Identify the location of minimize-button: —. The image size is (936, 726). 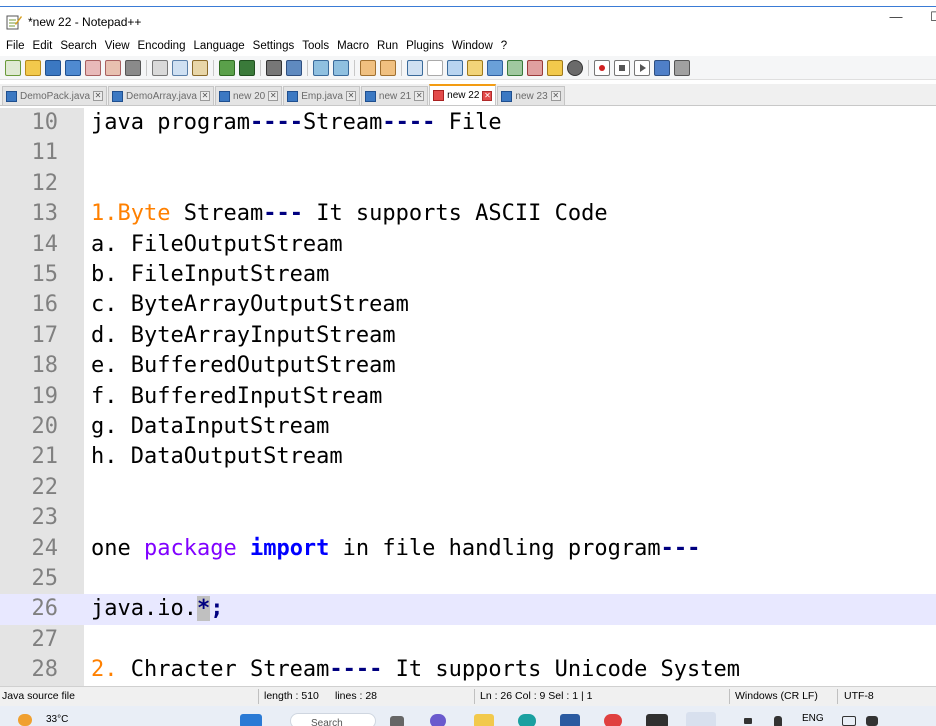
(896, 16).